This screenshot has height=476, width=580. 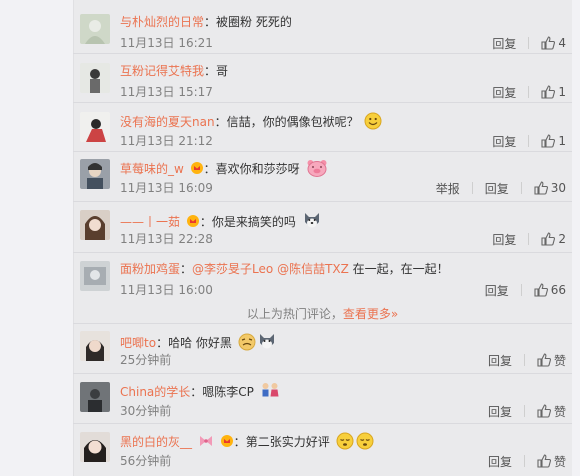 What do you see at coordinates (150, 222) in the screenshot?
I see `username-link: ——丨一茹` at bounding box center [150, 222].